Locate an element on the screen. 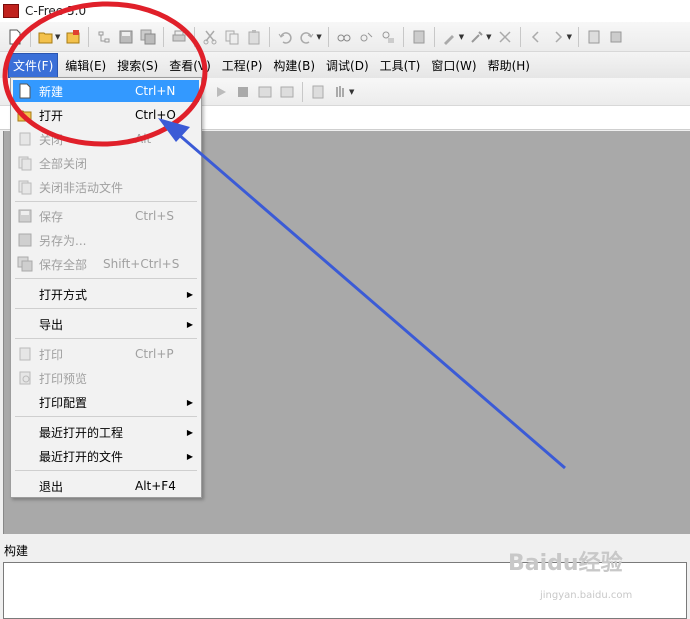 This screenshot has height=619, width=690. tools-icon is located at coordinates (477, 37).